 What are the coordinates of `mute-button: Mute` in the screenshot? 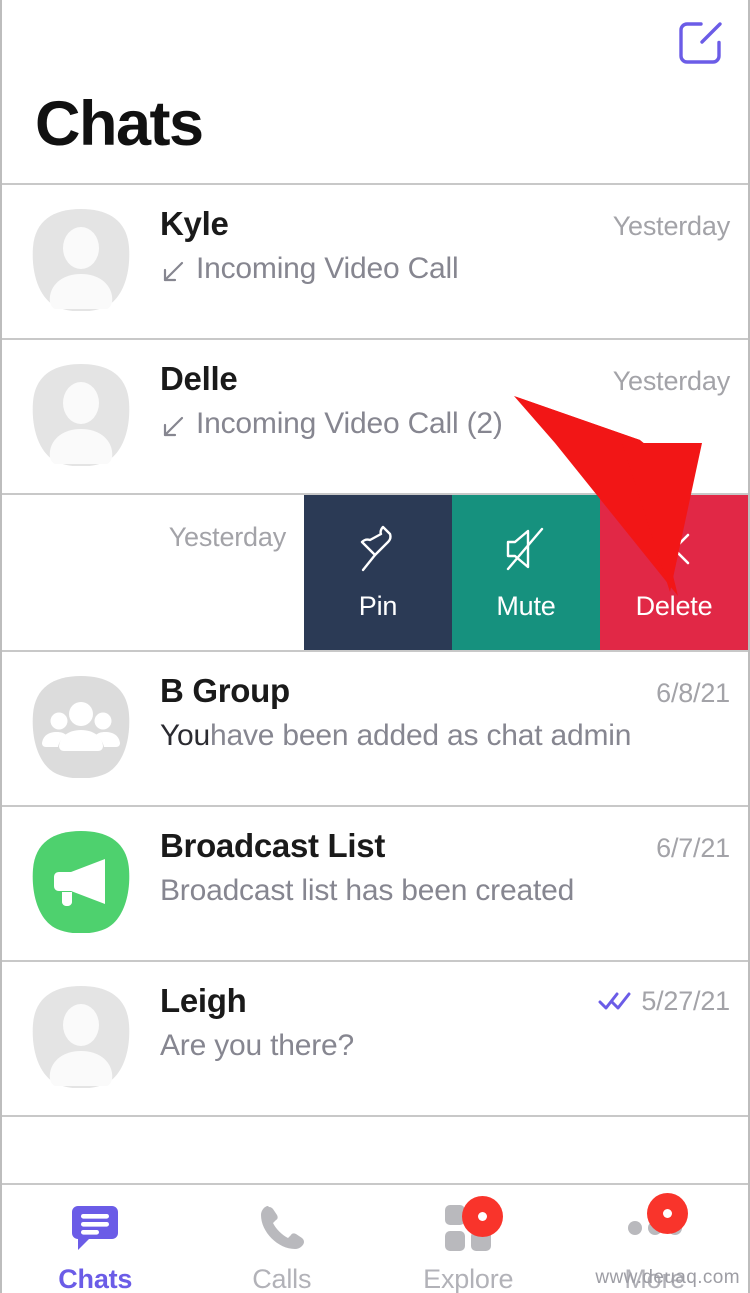 It's located at (526, 572).